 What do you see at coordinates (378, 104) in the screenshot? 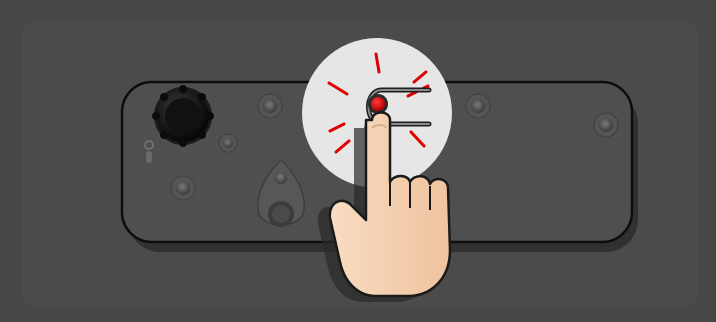
I see `red-power-button` at bounding box center [378, 104].